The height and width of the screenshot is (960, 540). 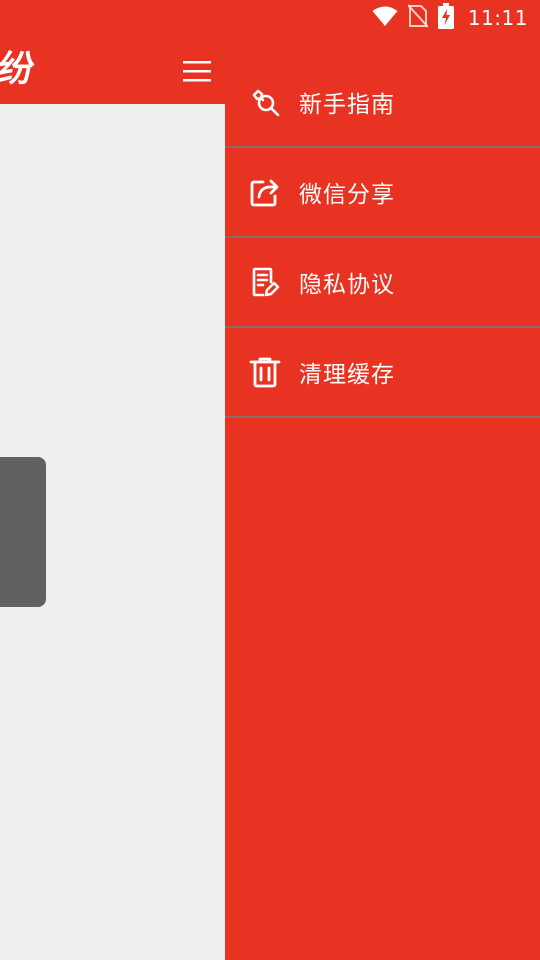 What do you see at coordinates (347, 285) in the screenshot?
I see `drawer-item-label: 隐私协议` at bounding box center [347, 285].